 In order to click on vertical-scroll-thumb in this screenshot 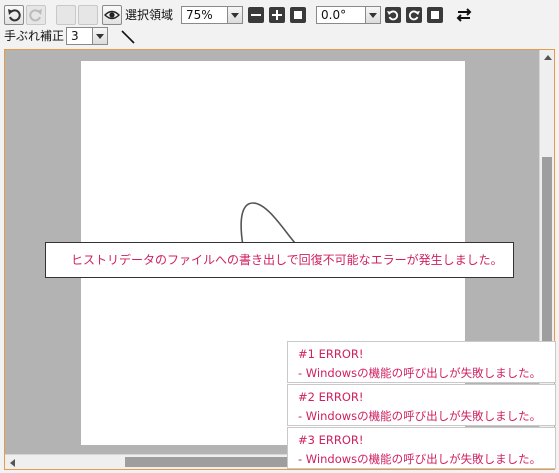, I will do `click(547, 257)`.